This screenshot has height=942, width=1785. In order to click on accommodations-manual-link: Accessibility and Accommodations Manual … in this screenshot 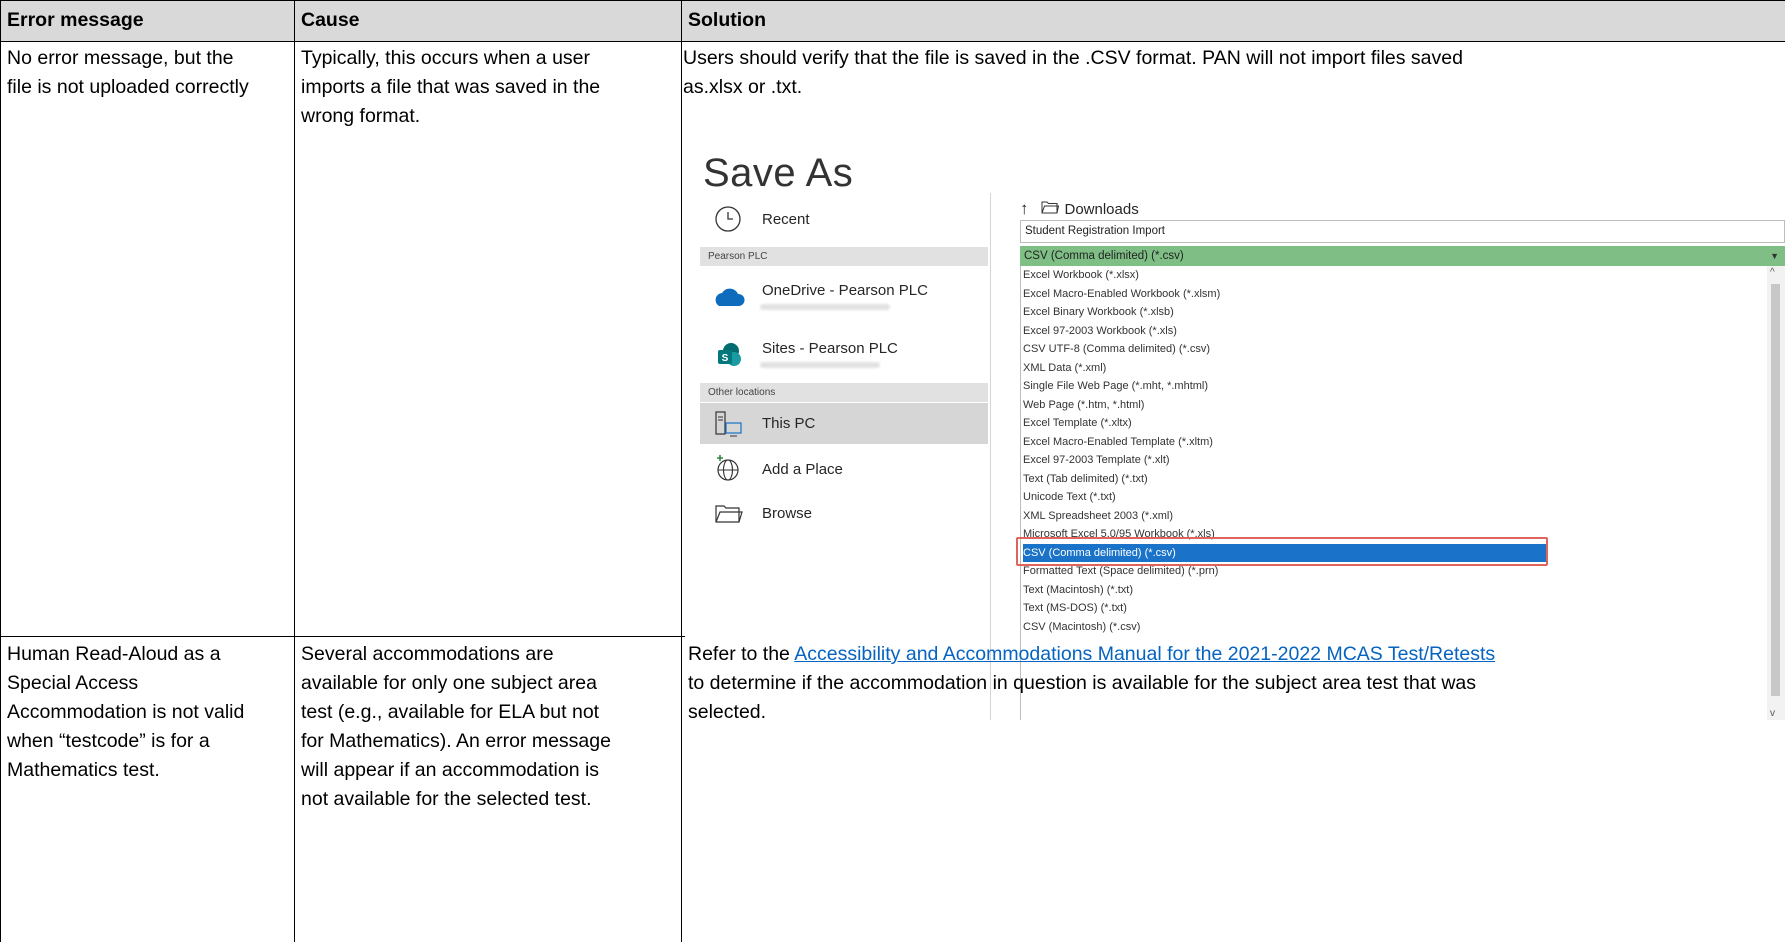, I will do `click(1144, 654)`.